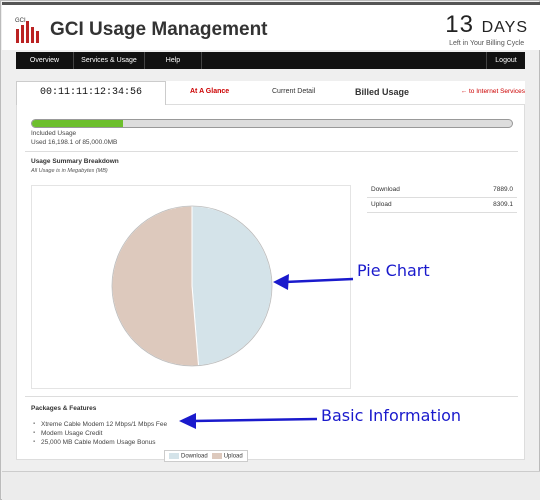 This screenshot has width=540, height=500. I want to click on billing-cycle-counter: 13 Days Left in Your Billing Cycle, so click(486, 30).